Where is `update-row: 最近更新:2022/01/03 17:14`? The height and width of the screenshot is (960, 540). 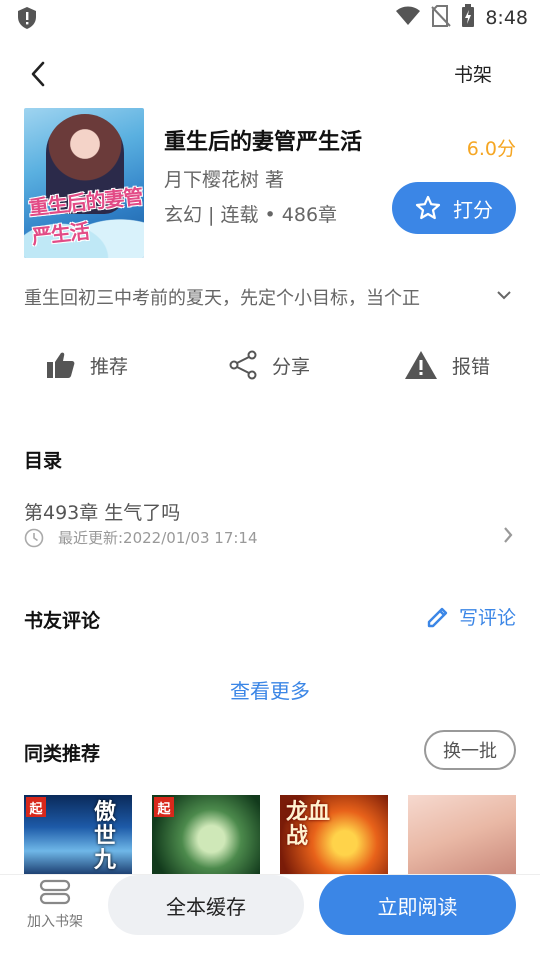
update-row: 最近更新:2022/01/03 17:14 is located at coordinates (141, 537).